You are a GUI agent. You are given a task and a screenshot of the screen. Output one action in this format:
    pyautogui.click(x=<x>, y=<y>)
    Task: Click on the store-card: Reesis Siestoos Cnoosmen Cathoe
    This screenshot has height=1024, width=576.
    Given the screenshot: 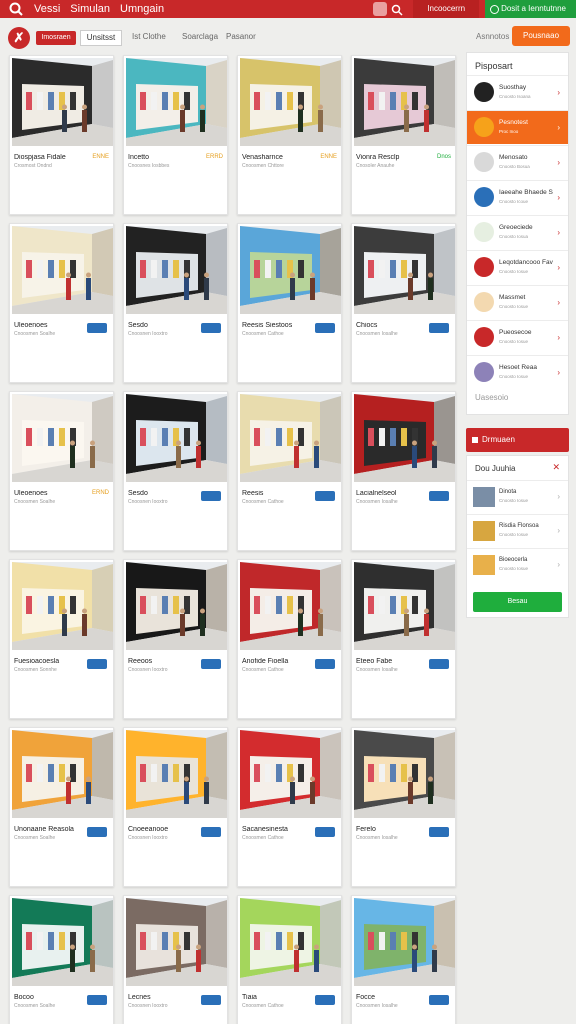 What is the action you would take?
    pyautogui.click(x=289, y=303)
    